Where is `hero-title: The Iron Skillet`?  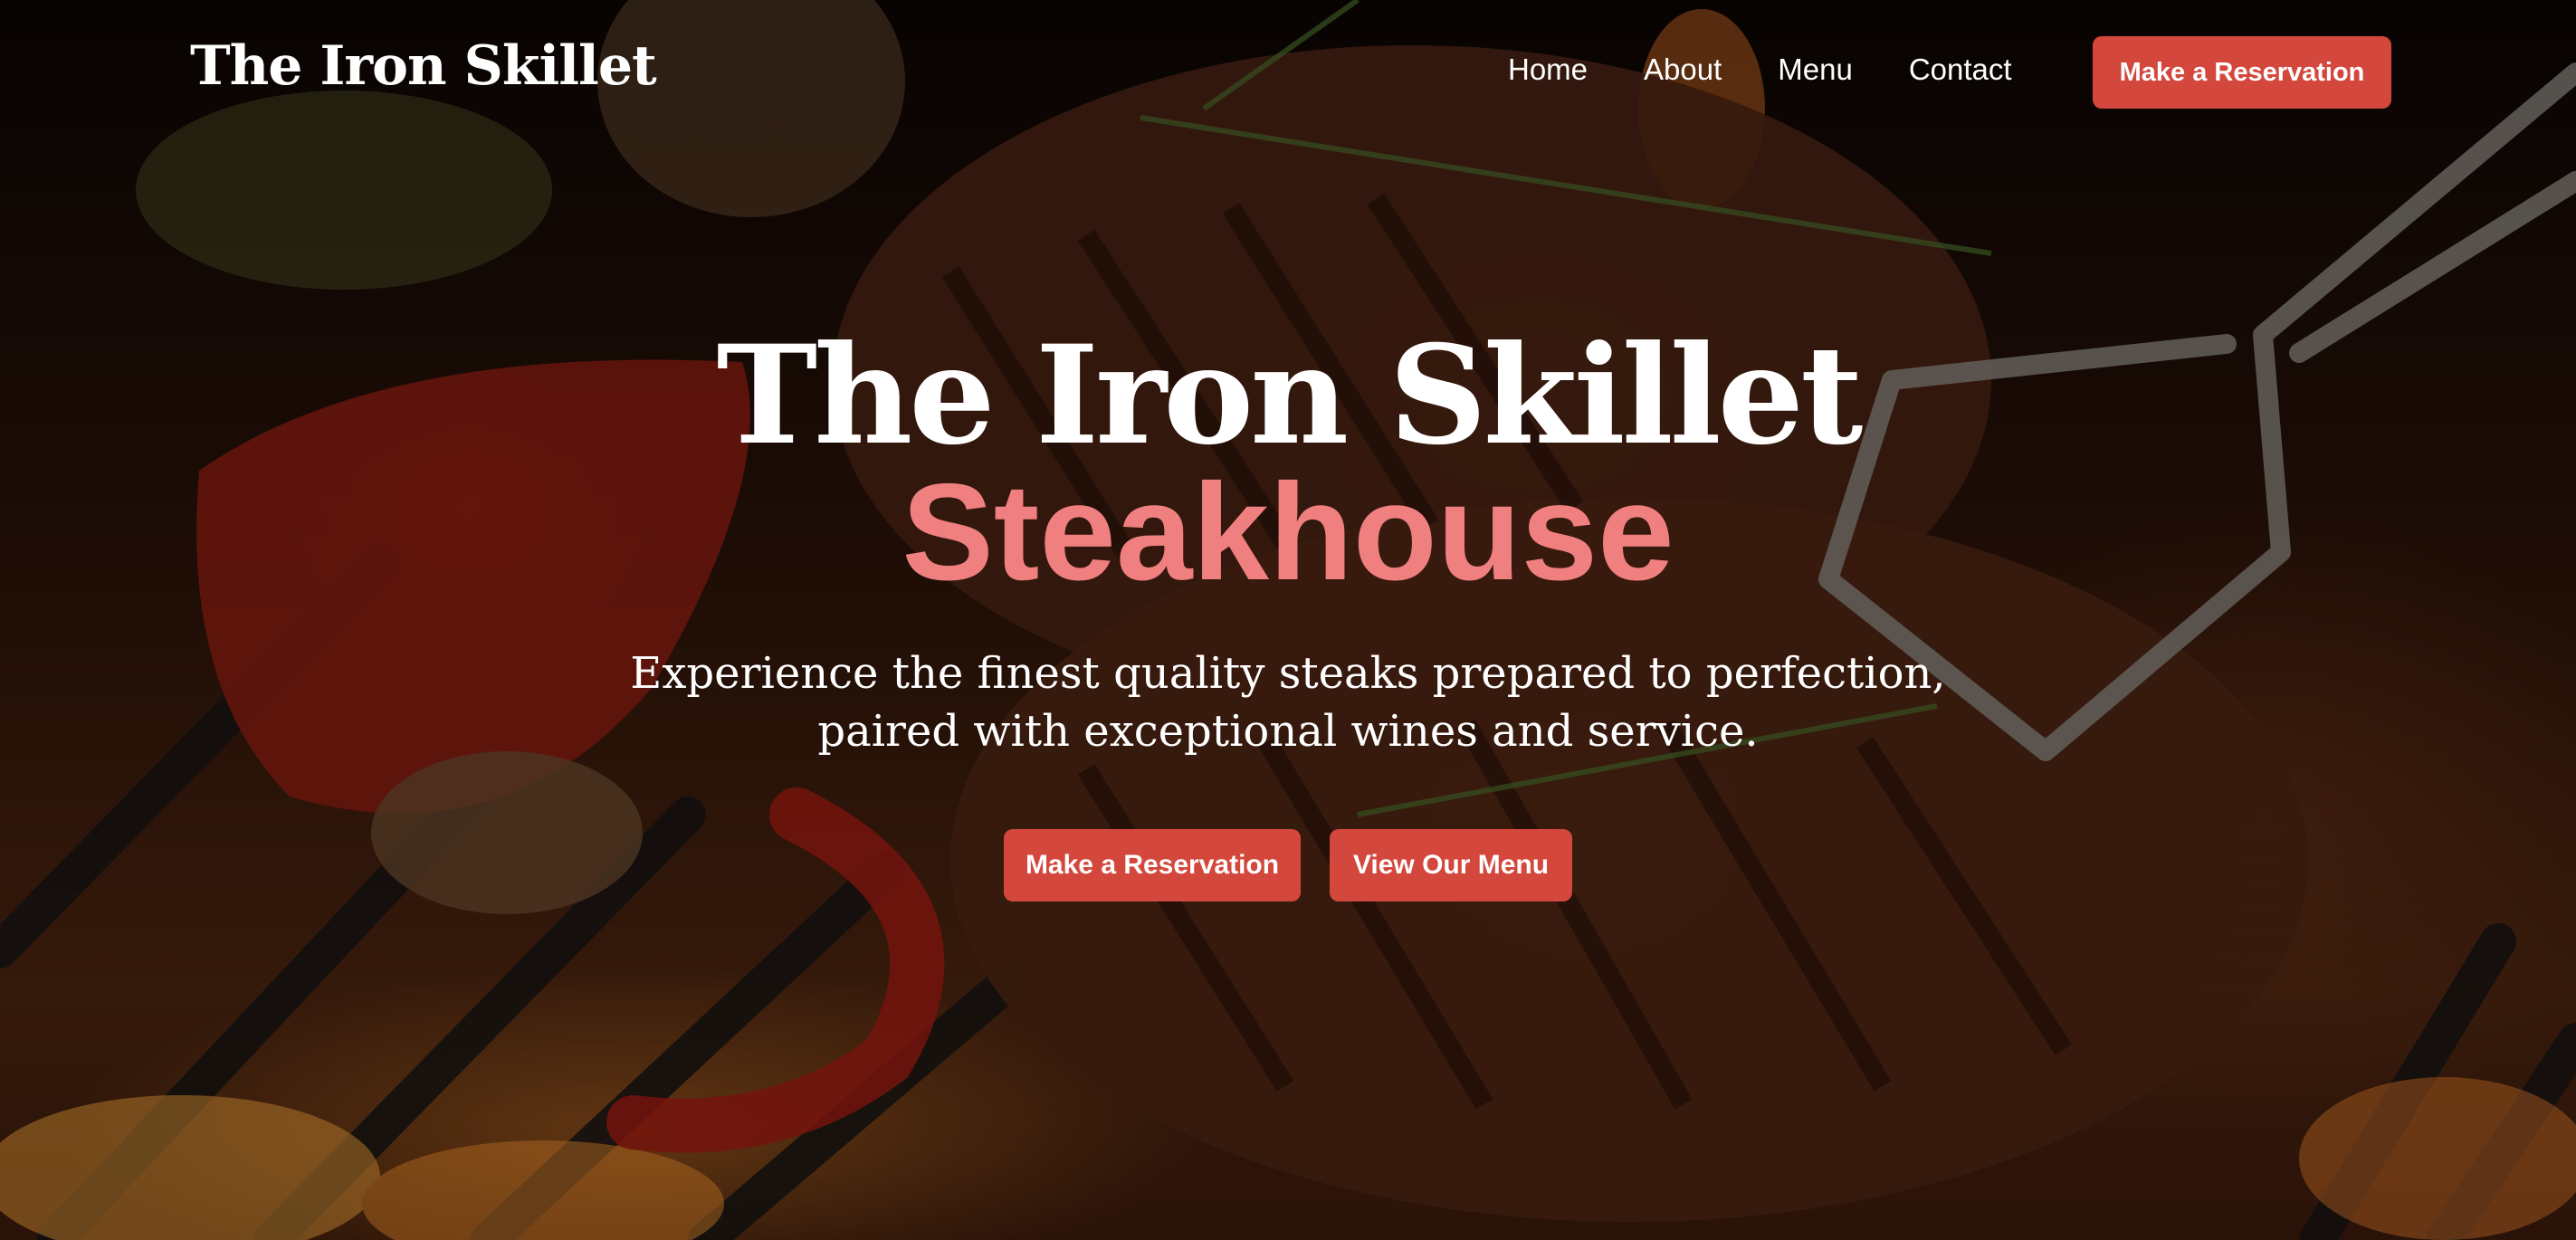
hero-title: The Iron Skillet is located at coordinates (1290, 395).